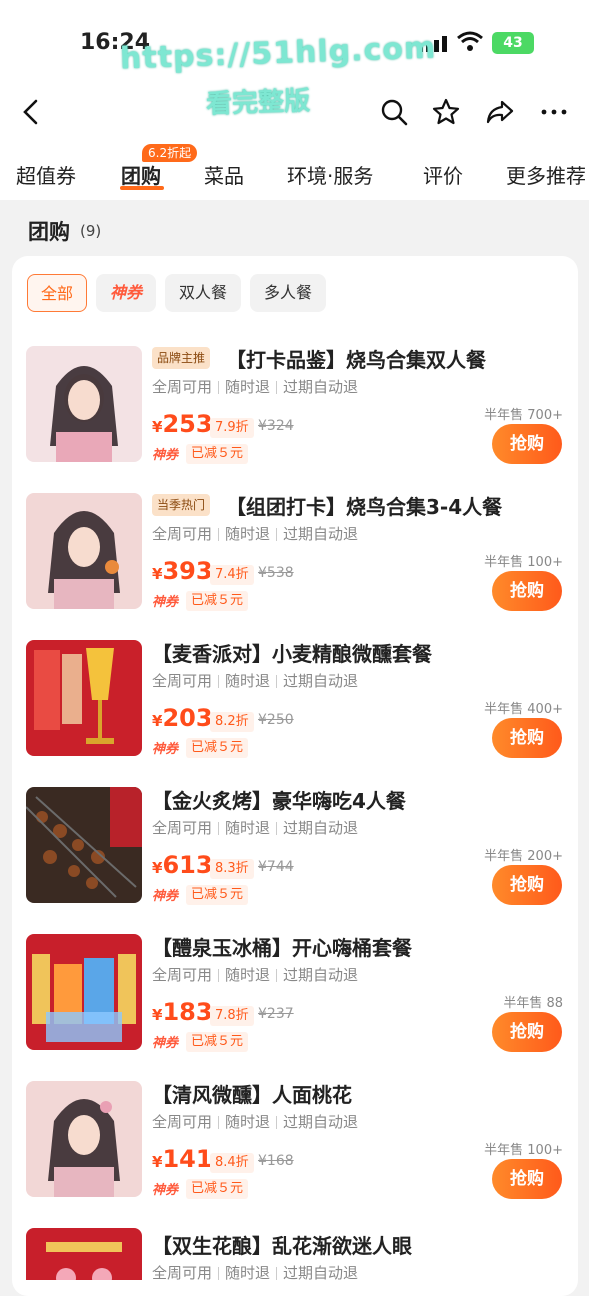 Image resolution: width=589 pixels, height=1296 pixels. What do you see at coordinates (232, 428) in the screenshot?
I see `deal-discount: 7.9折` at bounding box center [232, 428].